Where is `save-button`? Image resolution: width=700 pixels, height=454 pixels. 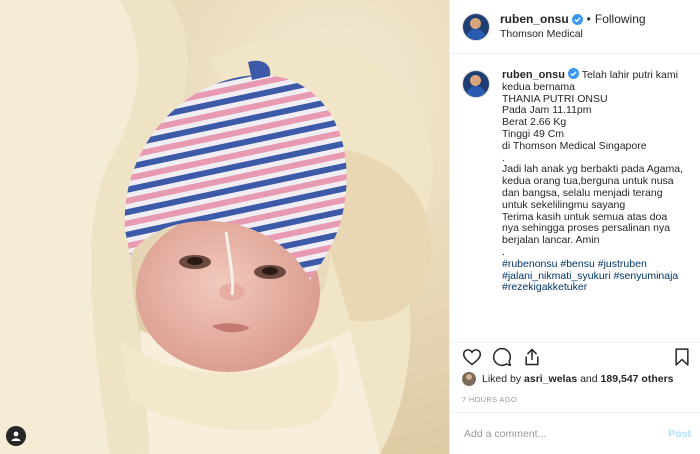
save-button is located at coordinates (682, 357).